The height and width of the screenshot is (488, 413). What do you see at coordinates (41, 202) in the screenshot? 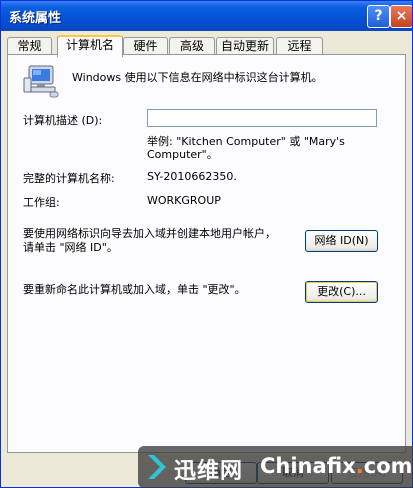
I see `workgroup-label: 工作组:` at bounding box center [41, 202].